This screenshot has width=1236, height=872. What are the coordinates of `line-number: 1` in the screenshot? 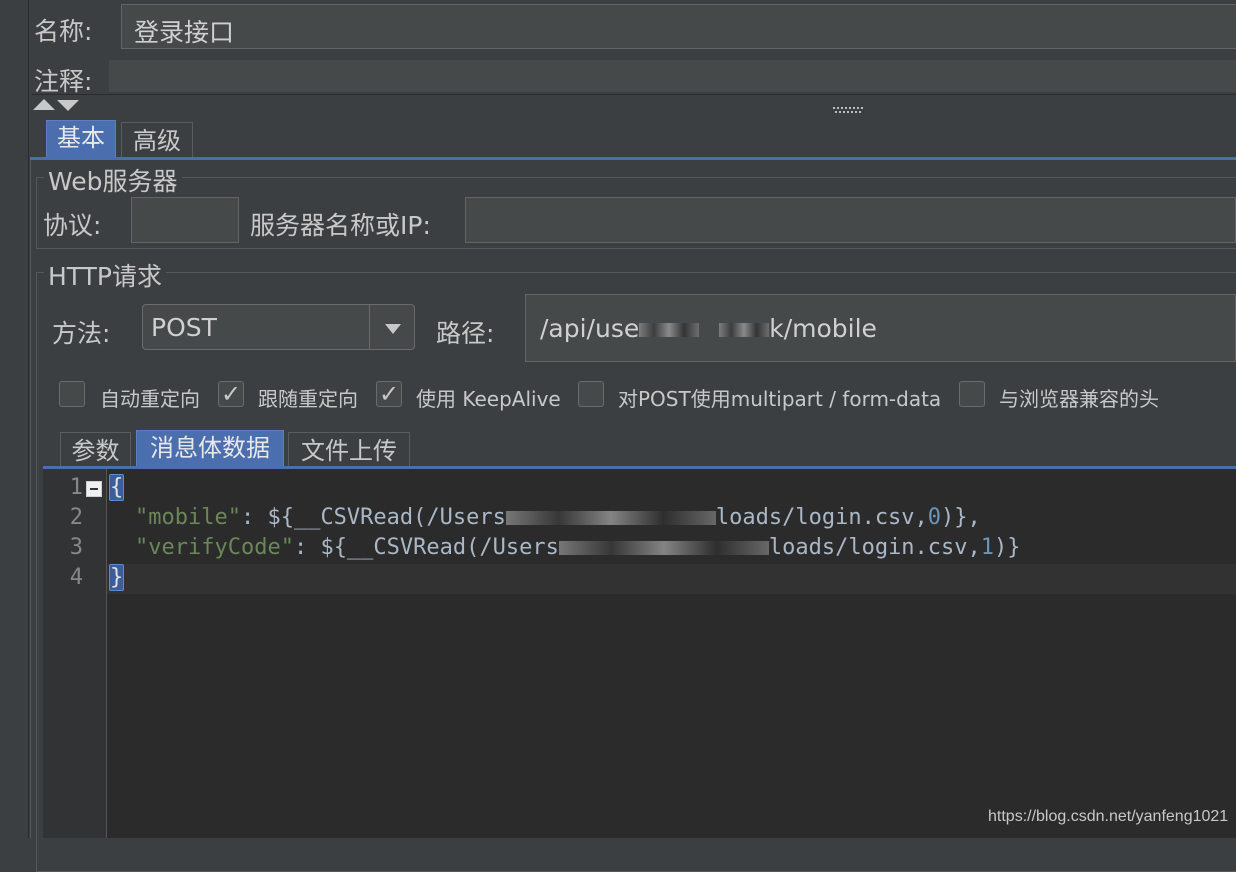 It's located at (76, 487).